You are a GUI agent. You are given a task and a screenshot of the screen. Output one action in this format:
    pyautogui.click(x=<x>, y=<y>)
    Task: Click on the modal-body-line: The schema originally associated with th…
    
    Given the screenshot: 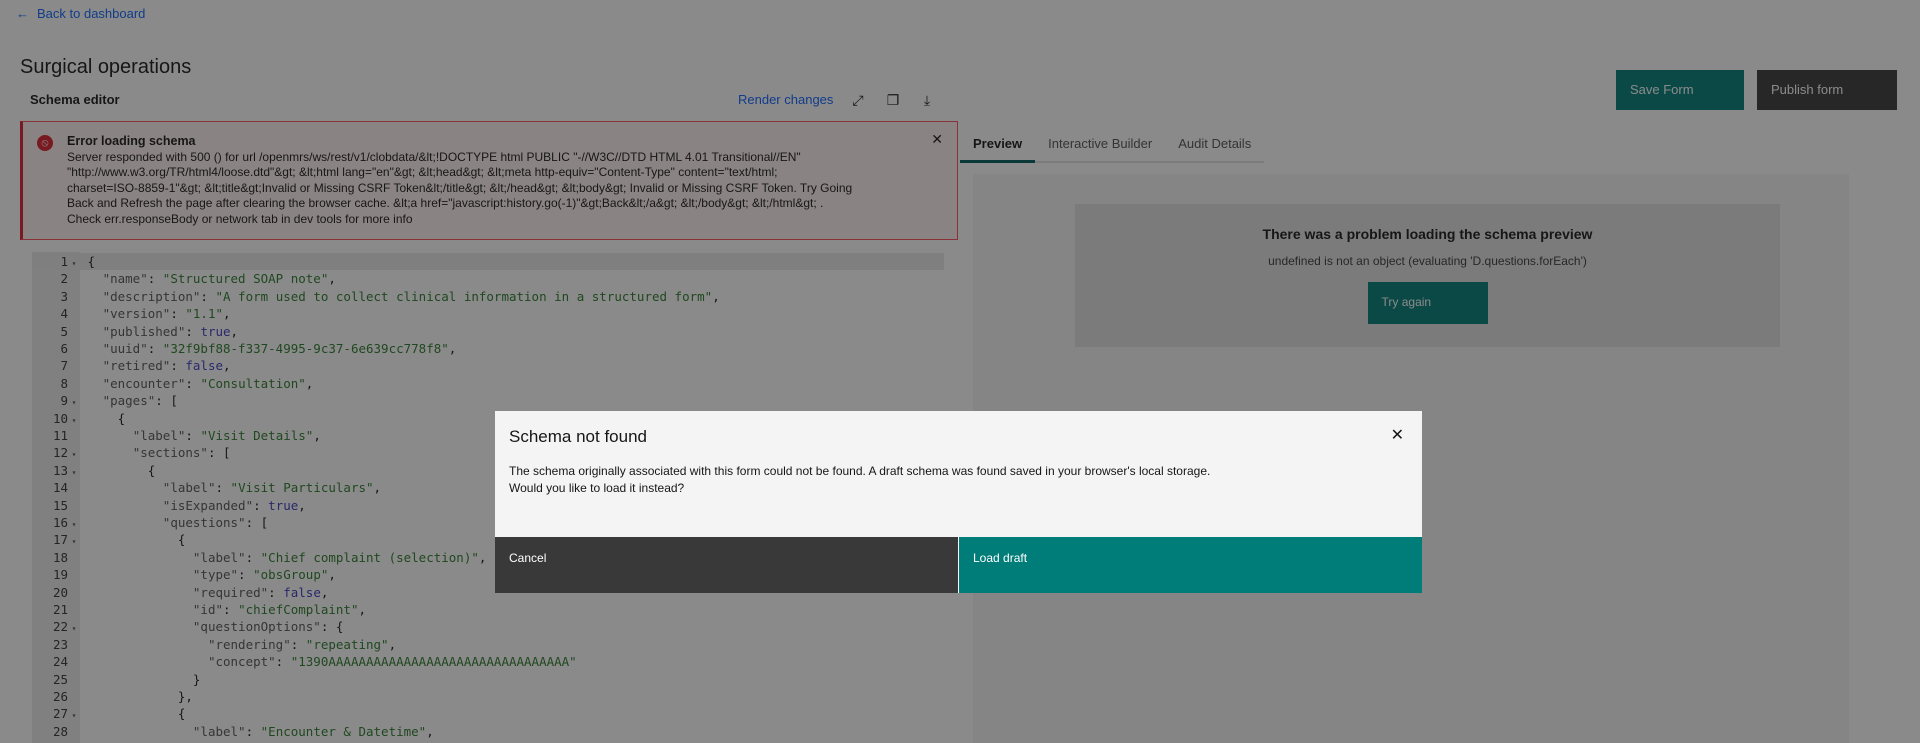 What is the action you would take?
    pyautogui.click(x=860, y=471)
    